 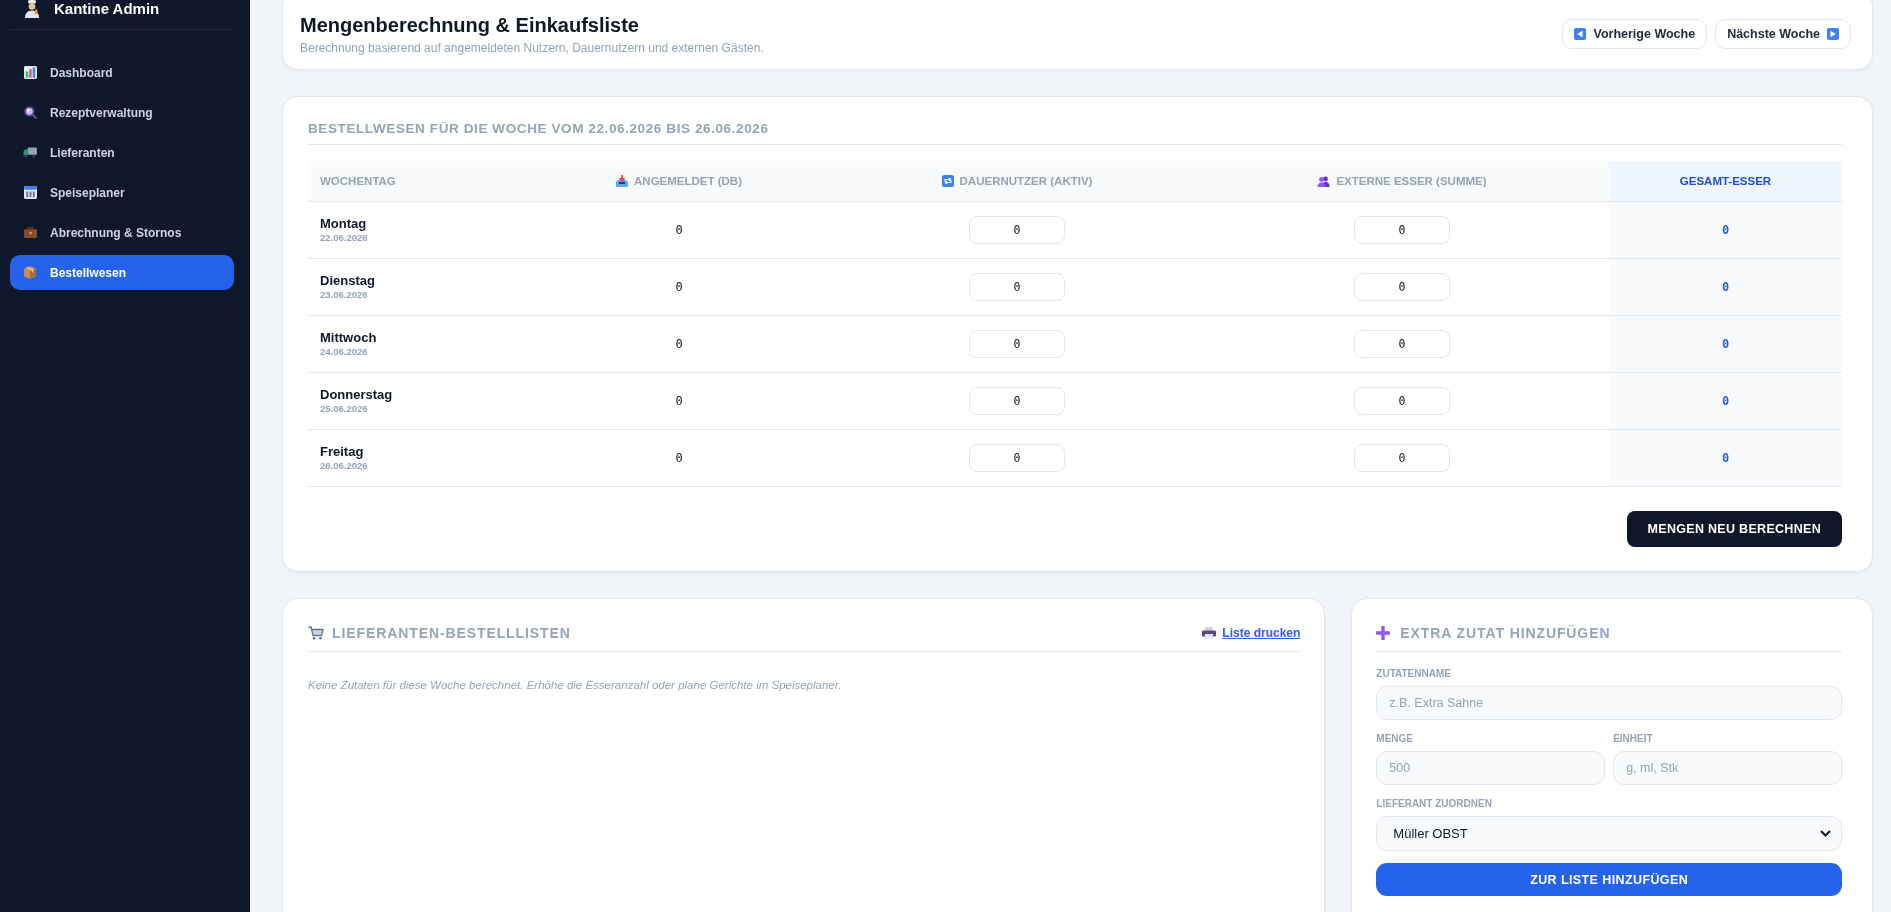 What do you see at coordinates (30, 272) in the screenshot?
I see `package-icon` at bounding box center [30, 272].